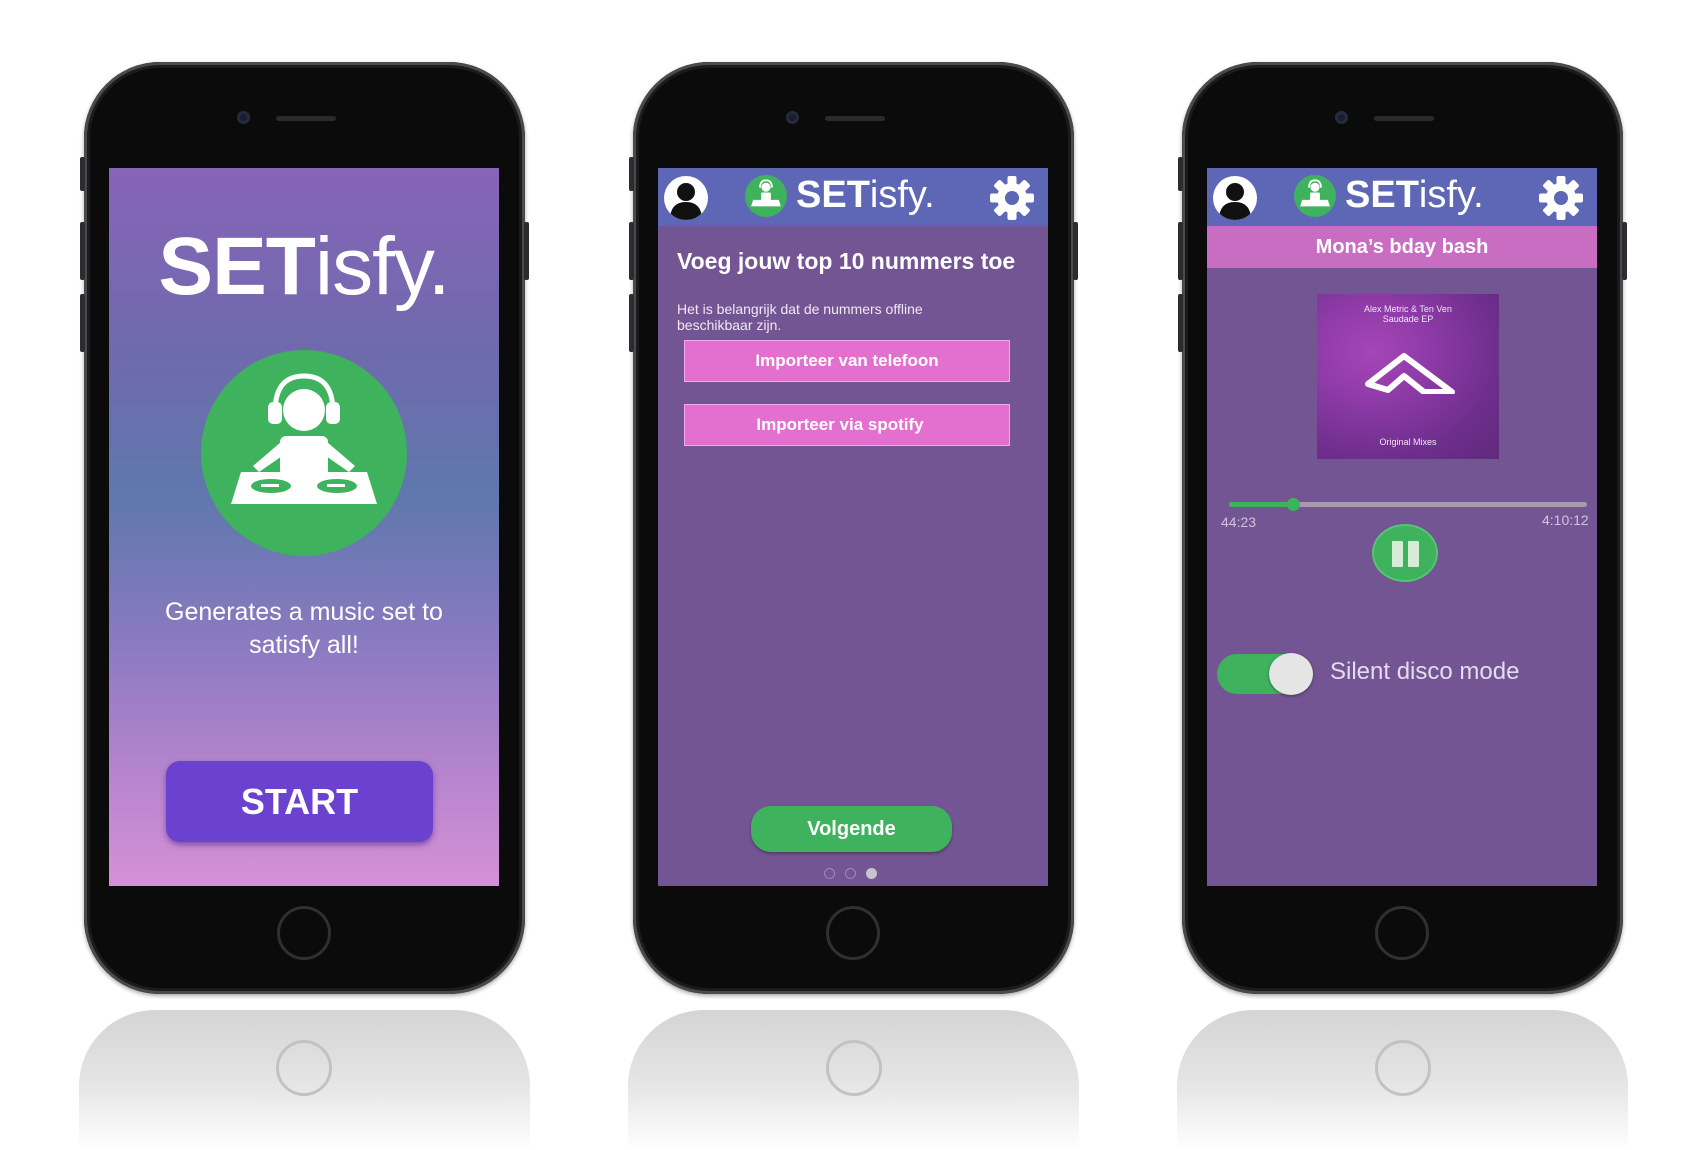  I want to click on tagline: Generates a music set to satisfy all!, so click(304, 628).